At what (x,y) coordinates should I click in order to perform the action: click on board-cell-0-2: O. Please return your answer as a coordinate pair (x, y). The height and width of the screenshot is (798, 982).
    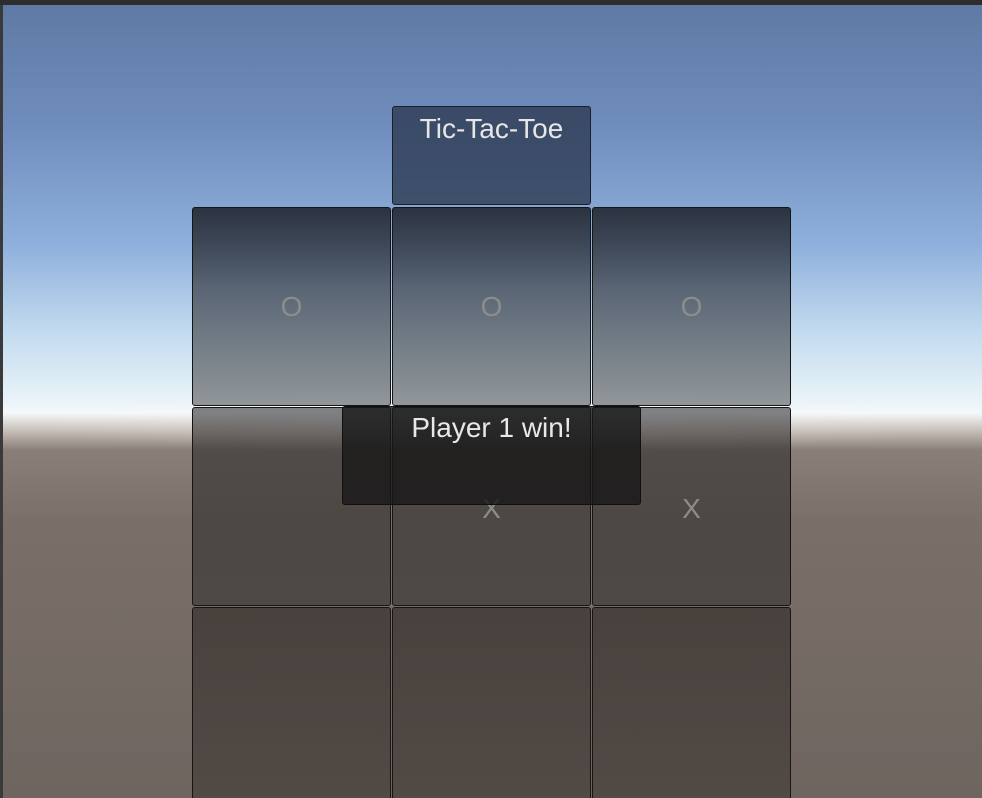
    Looking at the image, I should click on (691, 306).